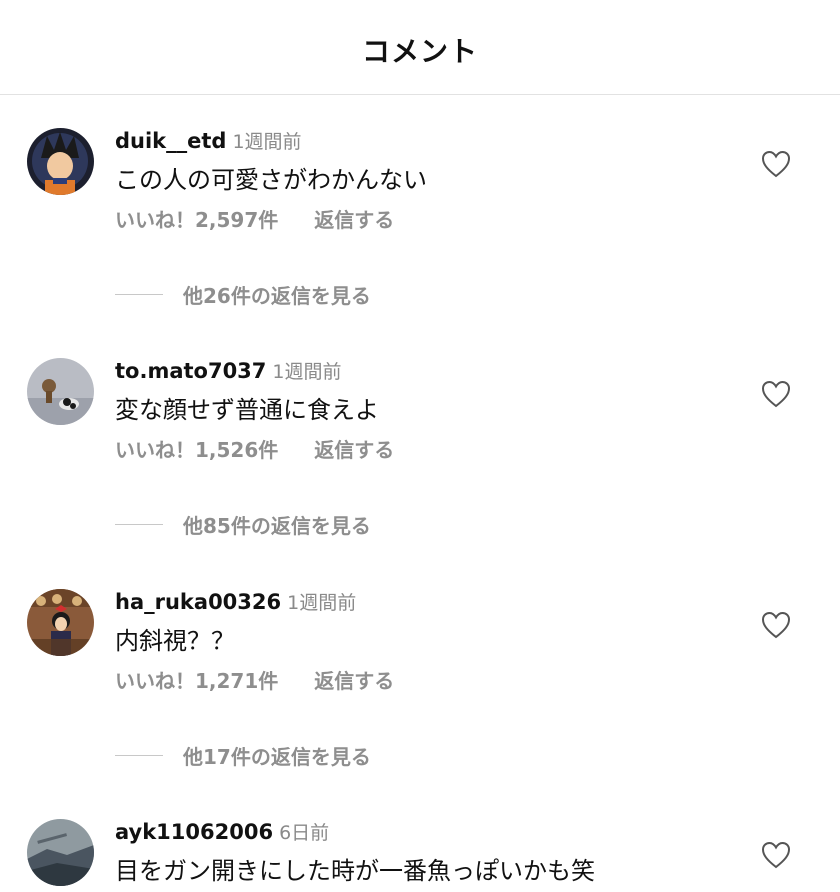 The height and width of the screenshot is (892, 840). Describe the element at coordinates (194, 832) in the screenshot. I see `username: ayk11062006` at that location.